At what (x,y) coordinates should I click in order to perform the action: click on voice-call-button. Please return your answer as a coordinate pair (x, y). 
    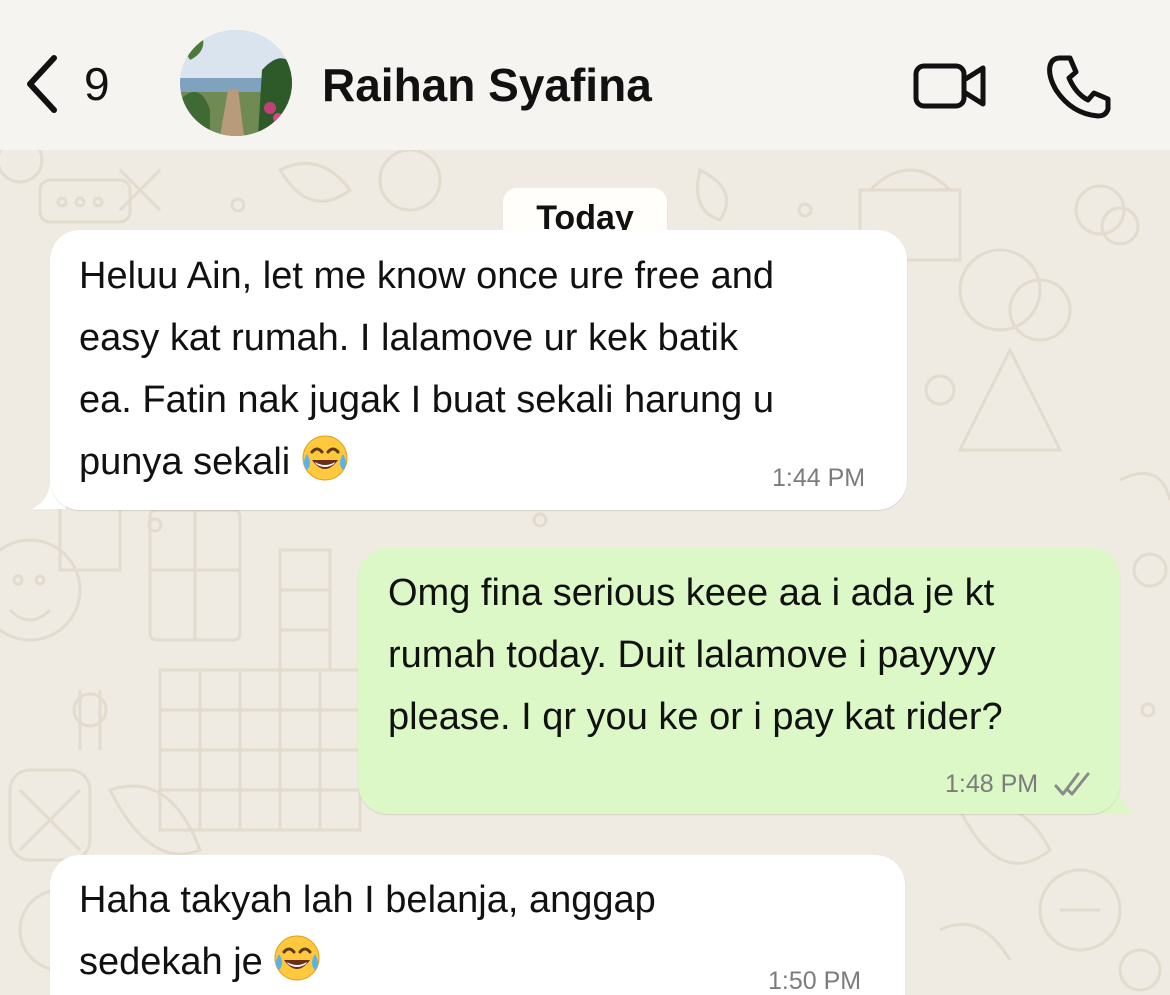
    Looking at the image, I should click on (1079, 87).